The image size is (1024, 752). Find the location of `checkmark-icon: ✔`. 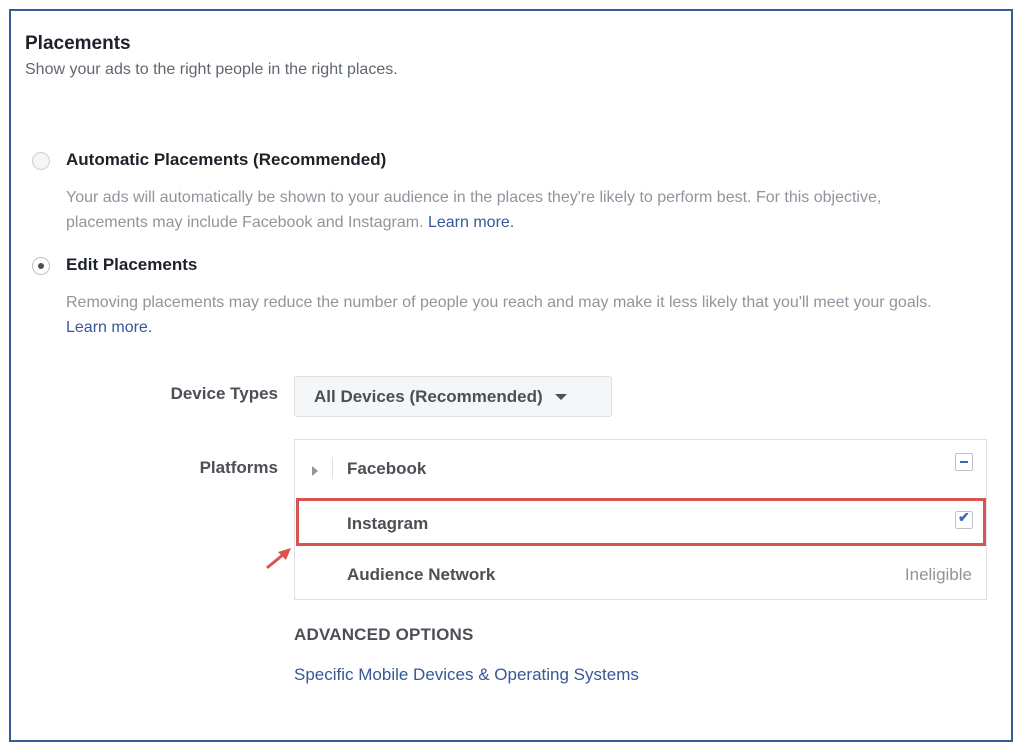

checkmark-icon: ✔ is located at coordinates (964, 517).